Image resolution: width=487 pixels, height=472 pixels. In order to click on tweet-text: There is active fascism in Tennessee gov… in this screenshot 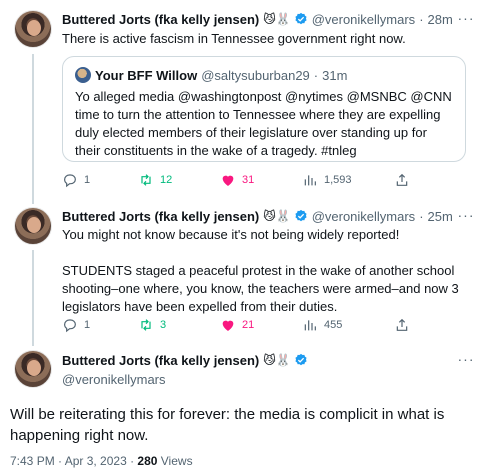, I will do `click(234, 38)`.